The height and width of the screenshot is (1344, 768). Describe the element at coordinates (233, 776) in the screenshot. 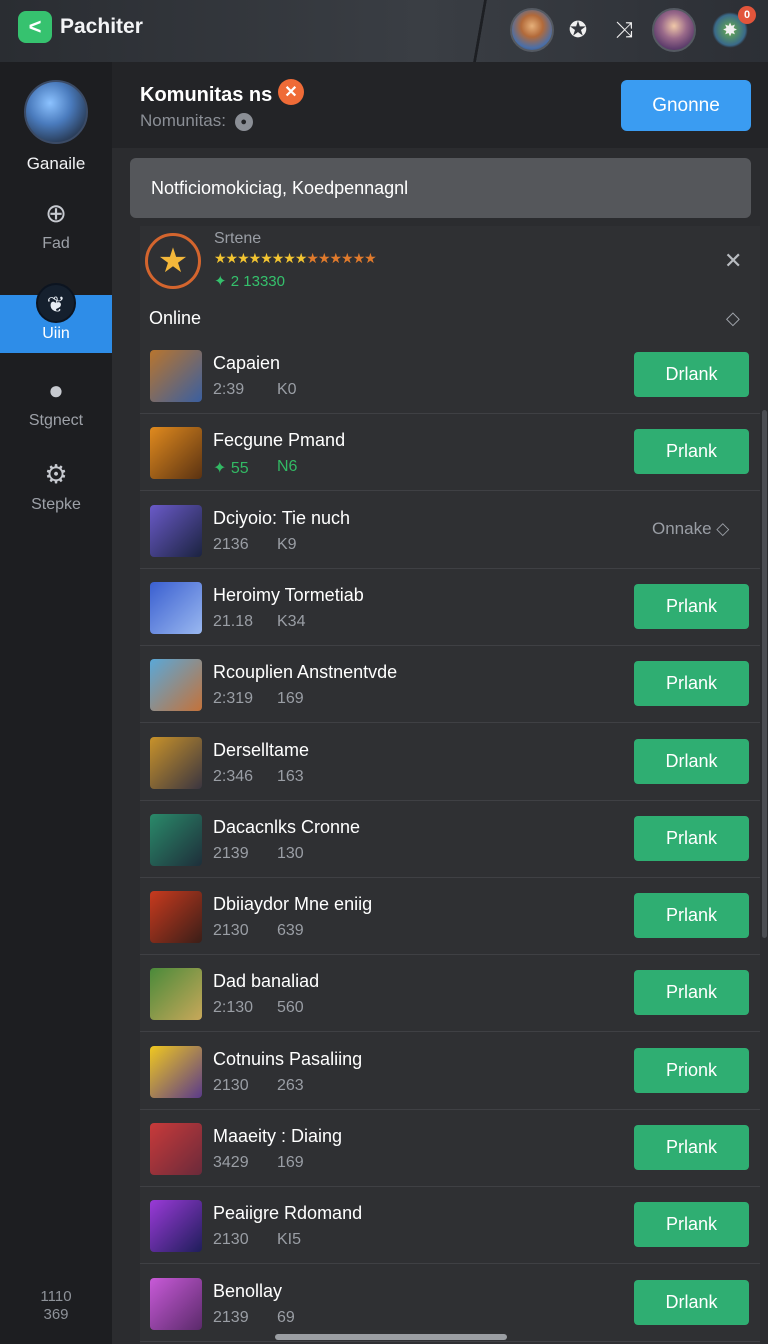

I see `item-stat-a: 2:346` at that location.